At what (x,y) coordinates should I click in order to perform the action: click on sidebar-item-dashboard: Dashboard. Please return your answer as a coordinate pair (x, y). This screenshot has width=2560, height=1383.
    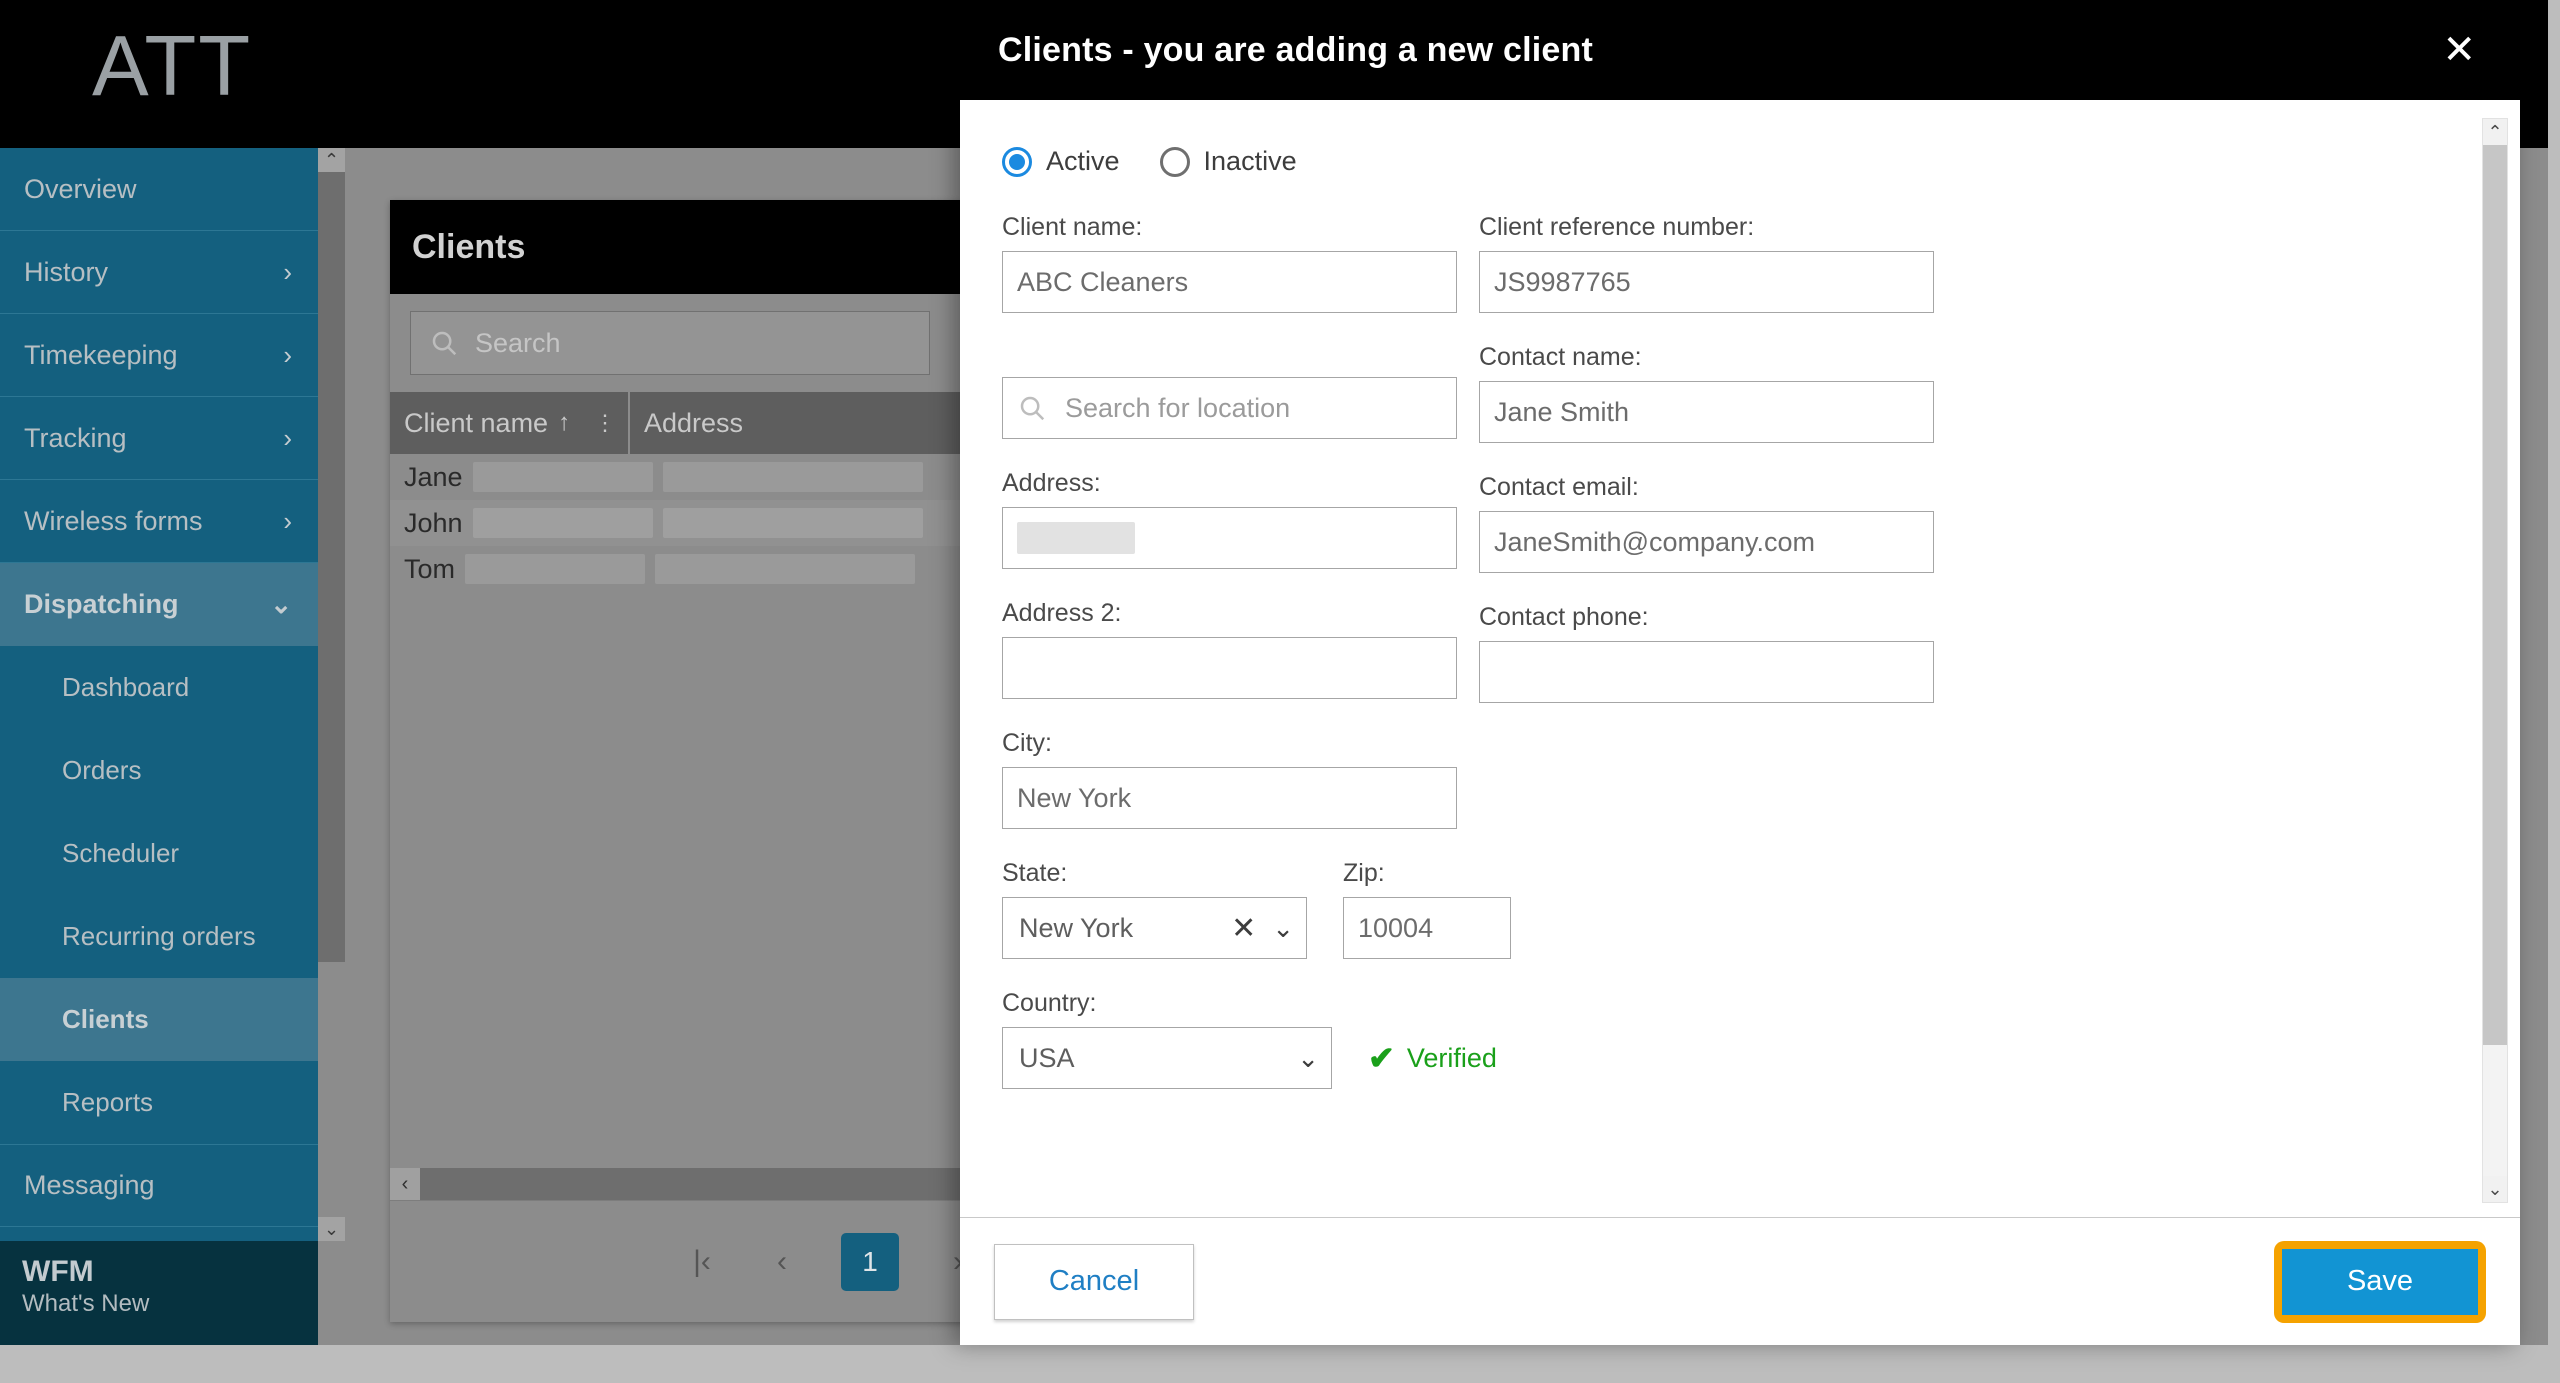
    Looking at the image, I should click on (159, 687).